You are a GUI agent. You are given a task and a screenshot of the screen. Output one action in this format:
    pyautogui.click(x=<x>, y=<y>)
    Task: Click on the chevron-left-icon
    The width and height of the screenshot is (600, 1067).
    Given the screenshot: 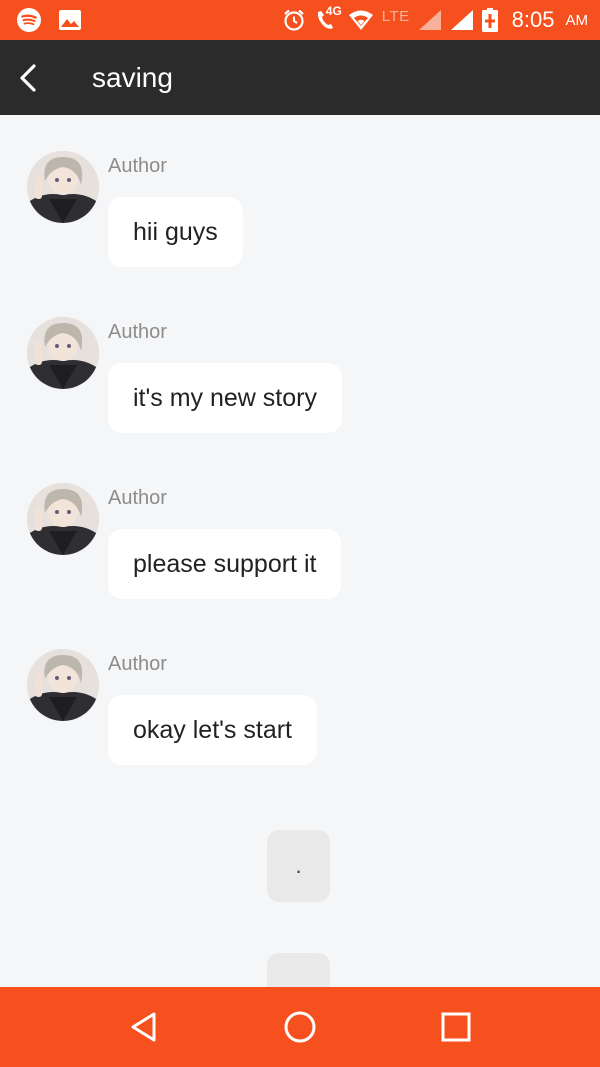 What is the action you would take?
    pyautogui.click(x=28, y=77)
    